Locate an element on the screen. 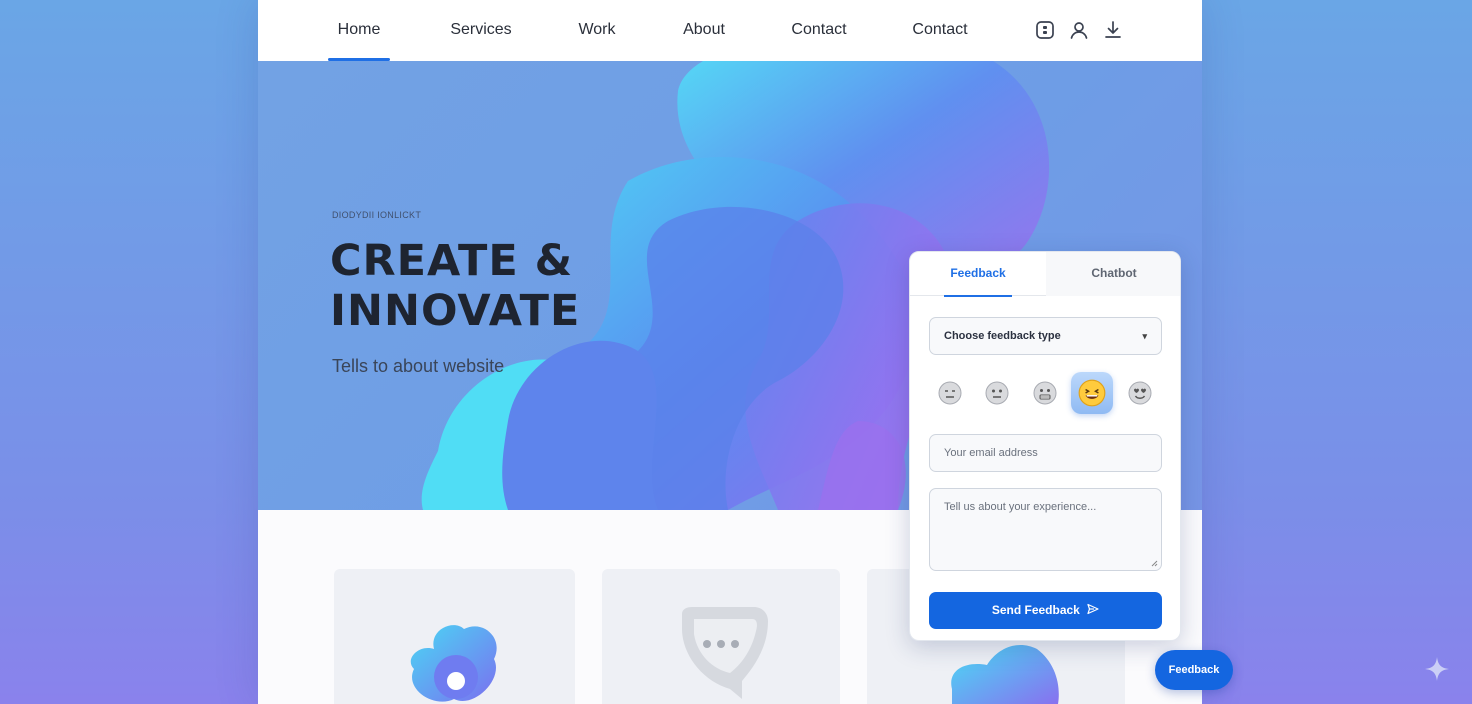 The height and width of the screenshot is (704, 1472). chevron-down-icon: ▾ is located at coordinates (1144, 336).